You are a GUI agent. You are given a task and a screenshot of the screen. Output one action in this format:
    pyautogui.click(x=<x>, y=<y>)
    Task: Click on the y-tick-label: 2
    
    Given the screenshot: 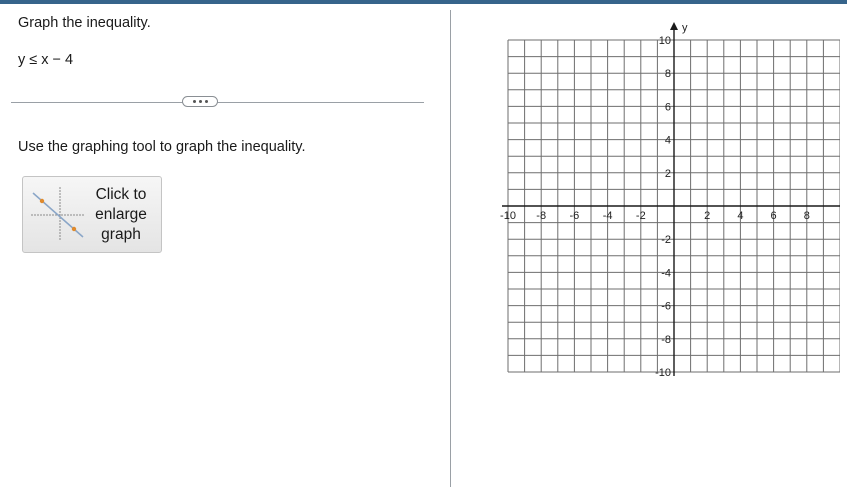 What is the action you would take?
    pyautogui.click(x=668, y=174)
    